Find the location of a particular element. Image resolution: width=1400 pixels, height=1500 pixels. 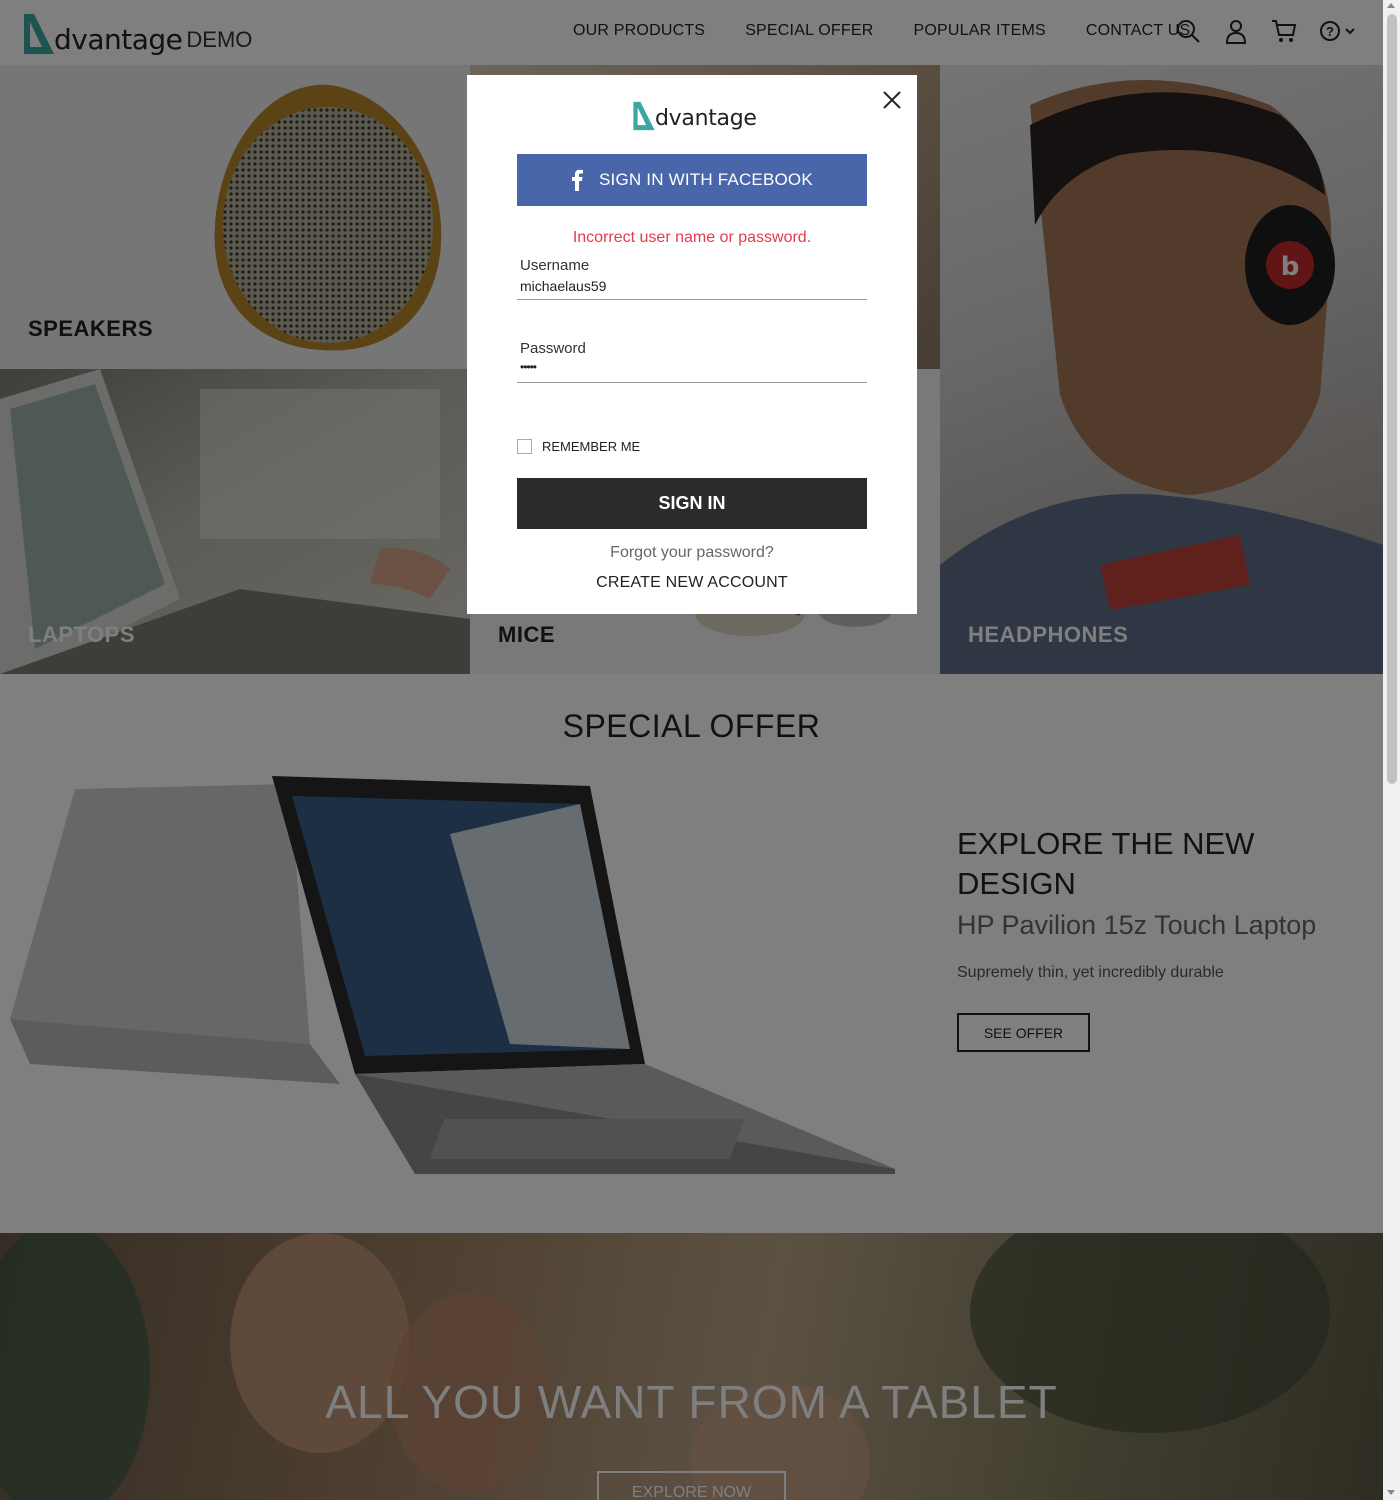

forgot-password-link: Forgot your password? is located at coordinates (692, 553).